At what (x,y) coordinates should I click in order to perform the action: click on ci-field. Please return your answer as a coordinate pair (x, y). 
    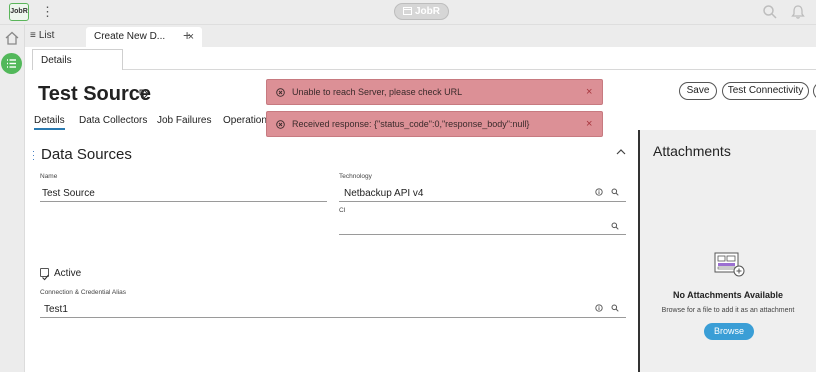
    Looking at the image, I should click on (464, 226).